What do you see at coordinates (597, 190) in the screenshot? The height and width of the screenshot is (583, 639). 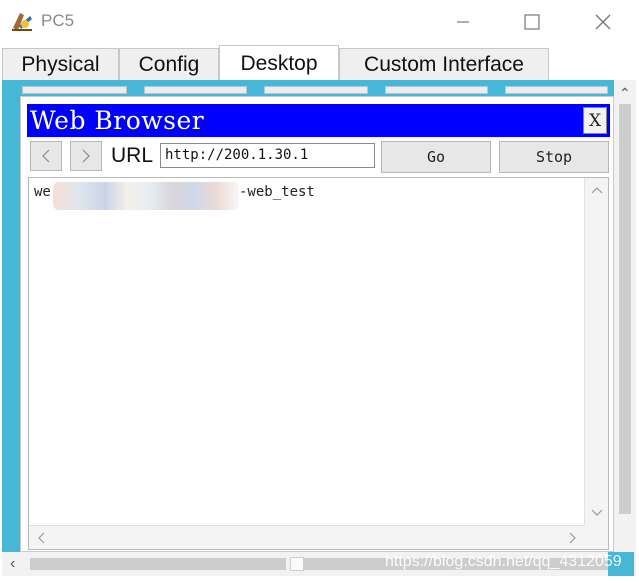 I see `scroll-up-icon` at bounding box center [597, 190].